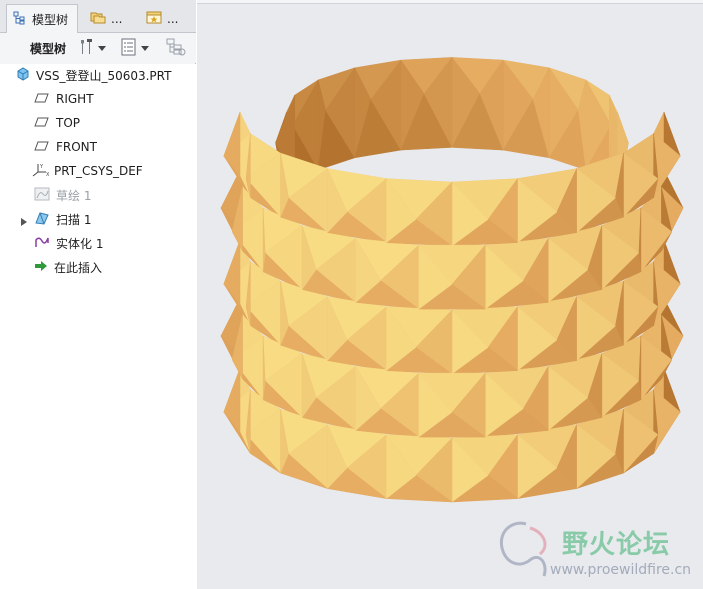  Describe the element at coordinates (621, 570) in the screenshot. I see `watermark-url: www.proewildfire.cn` at that location.